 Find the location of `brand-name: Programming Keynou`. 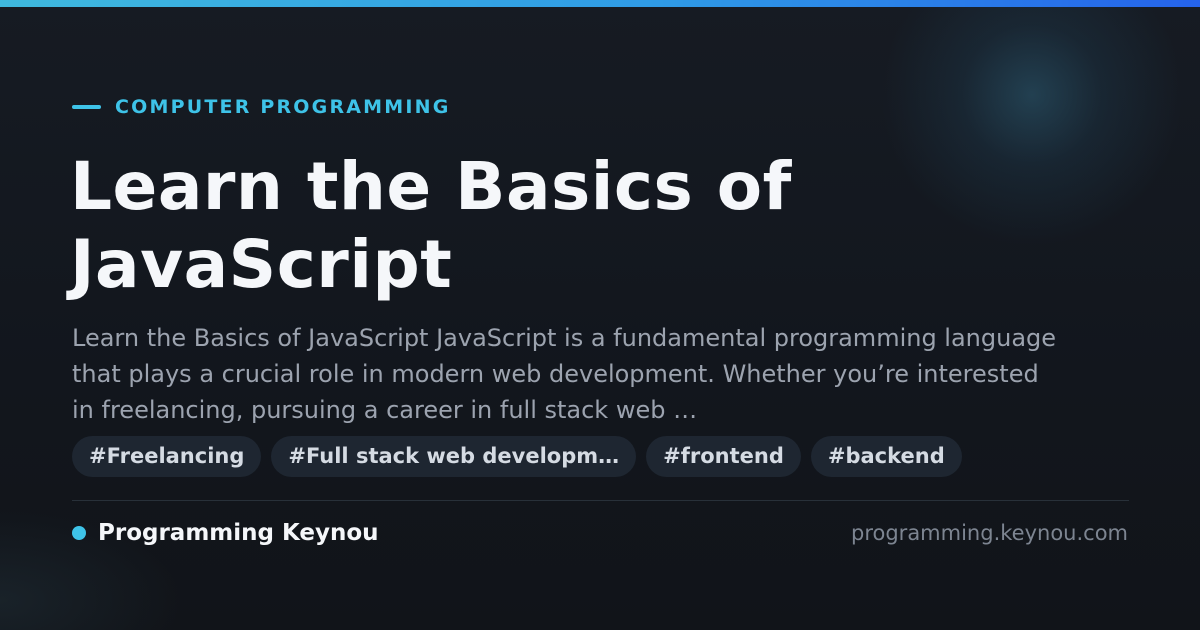

brand-name: Programming Keynou is located at coordinates (238, 533).